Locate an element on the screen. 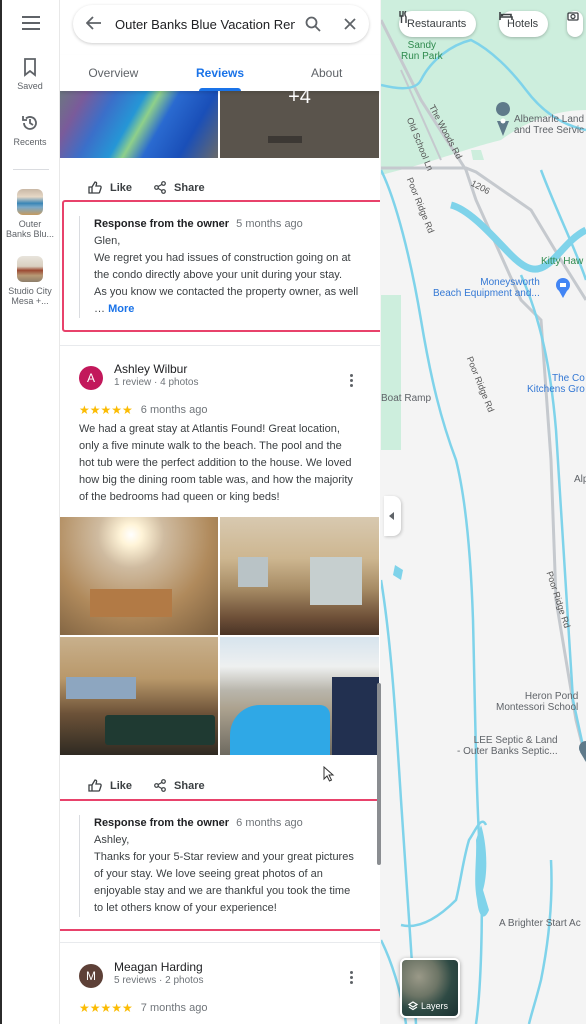 Image resolution: width=586 pixels, height=1024 pixels. tab-about: About is located at coordinates (326, 73).